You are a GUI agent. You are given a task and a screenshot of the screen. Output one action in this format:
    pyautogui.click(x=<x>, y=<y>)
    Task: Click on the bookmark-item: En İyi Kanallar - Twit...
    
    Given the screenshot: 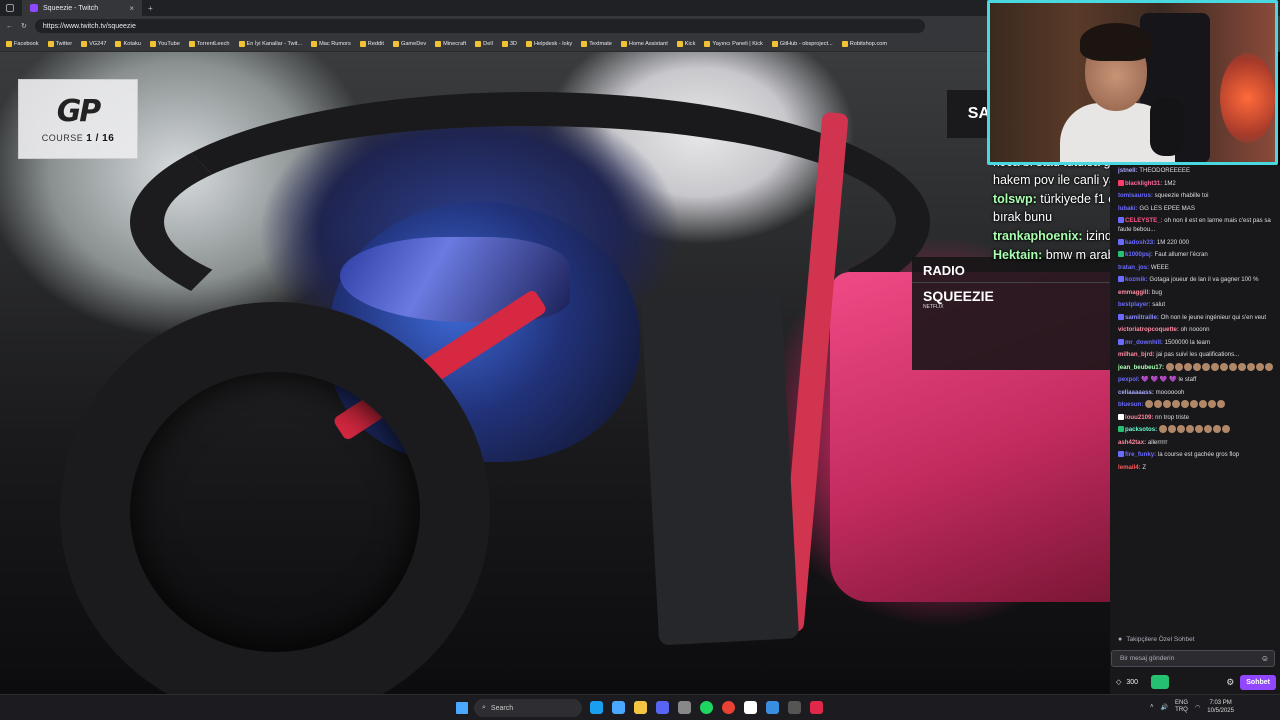 What is the action you would take?
    pyautogui.click(x=270, y=43)
    